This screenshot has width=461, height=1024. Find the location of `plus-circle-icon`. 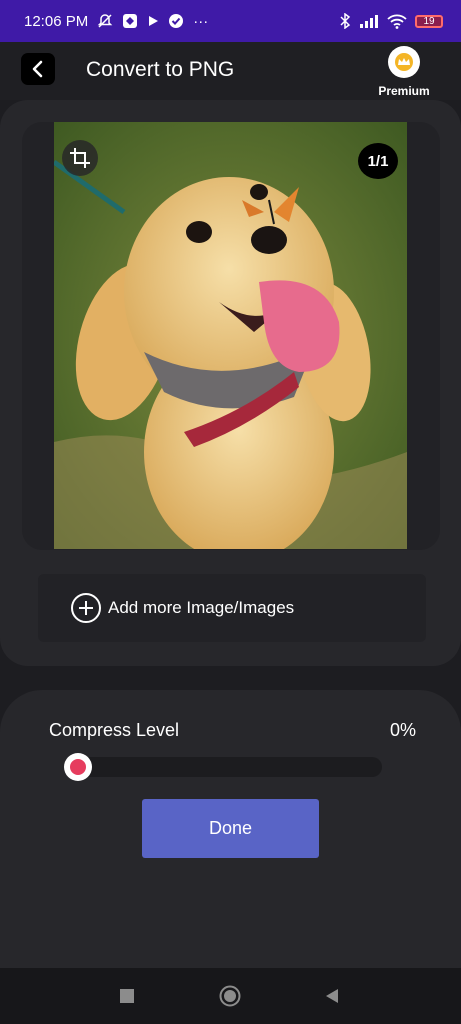

plus-circle-icon is located at coordinates (86, 608).